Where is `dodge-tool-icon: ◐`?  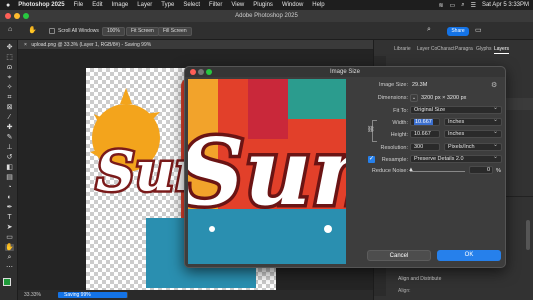
dodge-tool-icon: ◐ is located at coordinates (9, 197).